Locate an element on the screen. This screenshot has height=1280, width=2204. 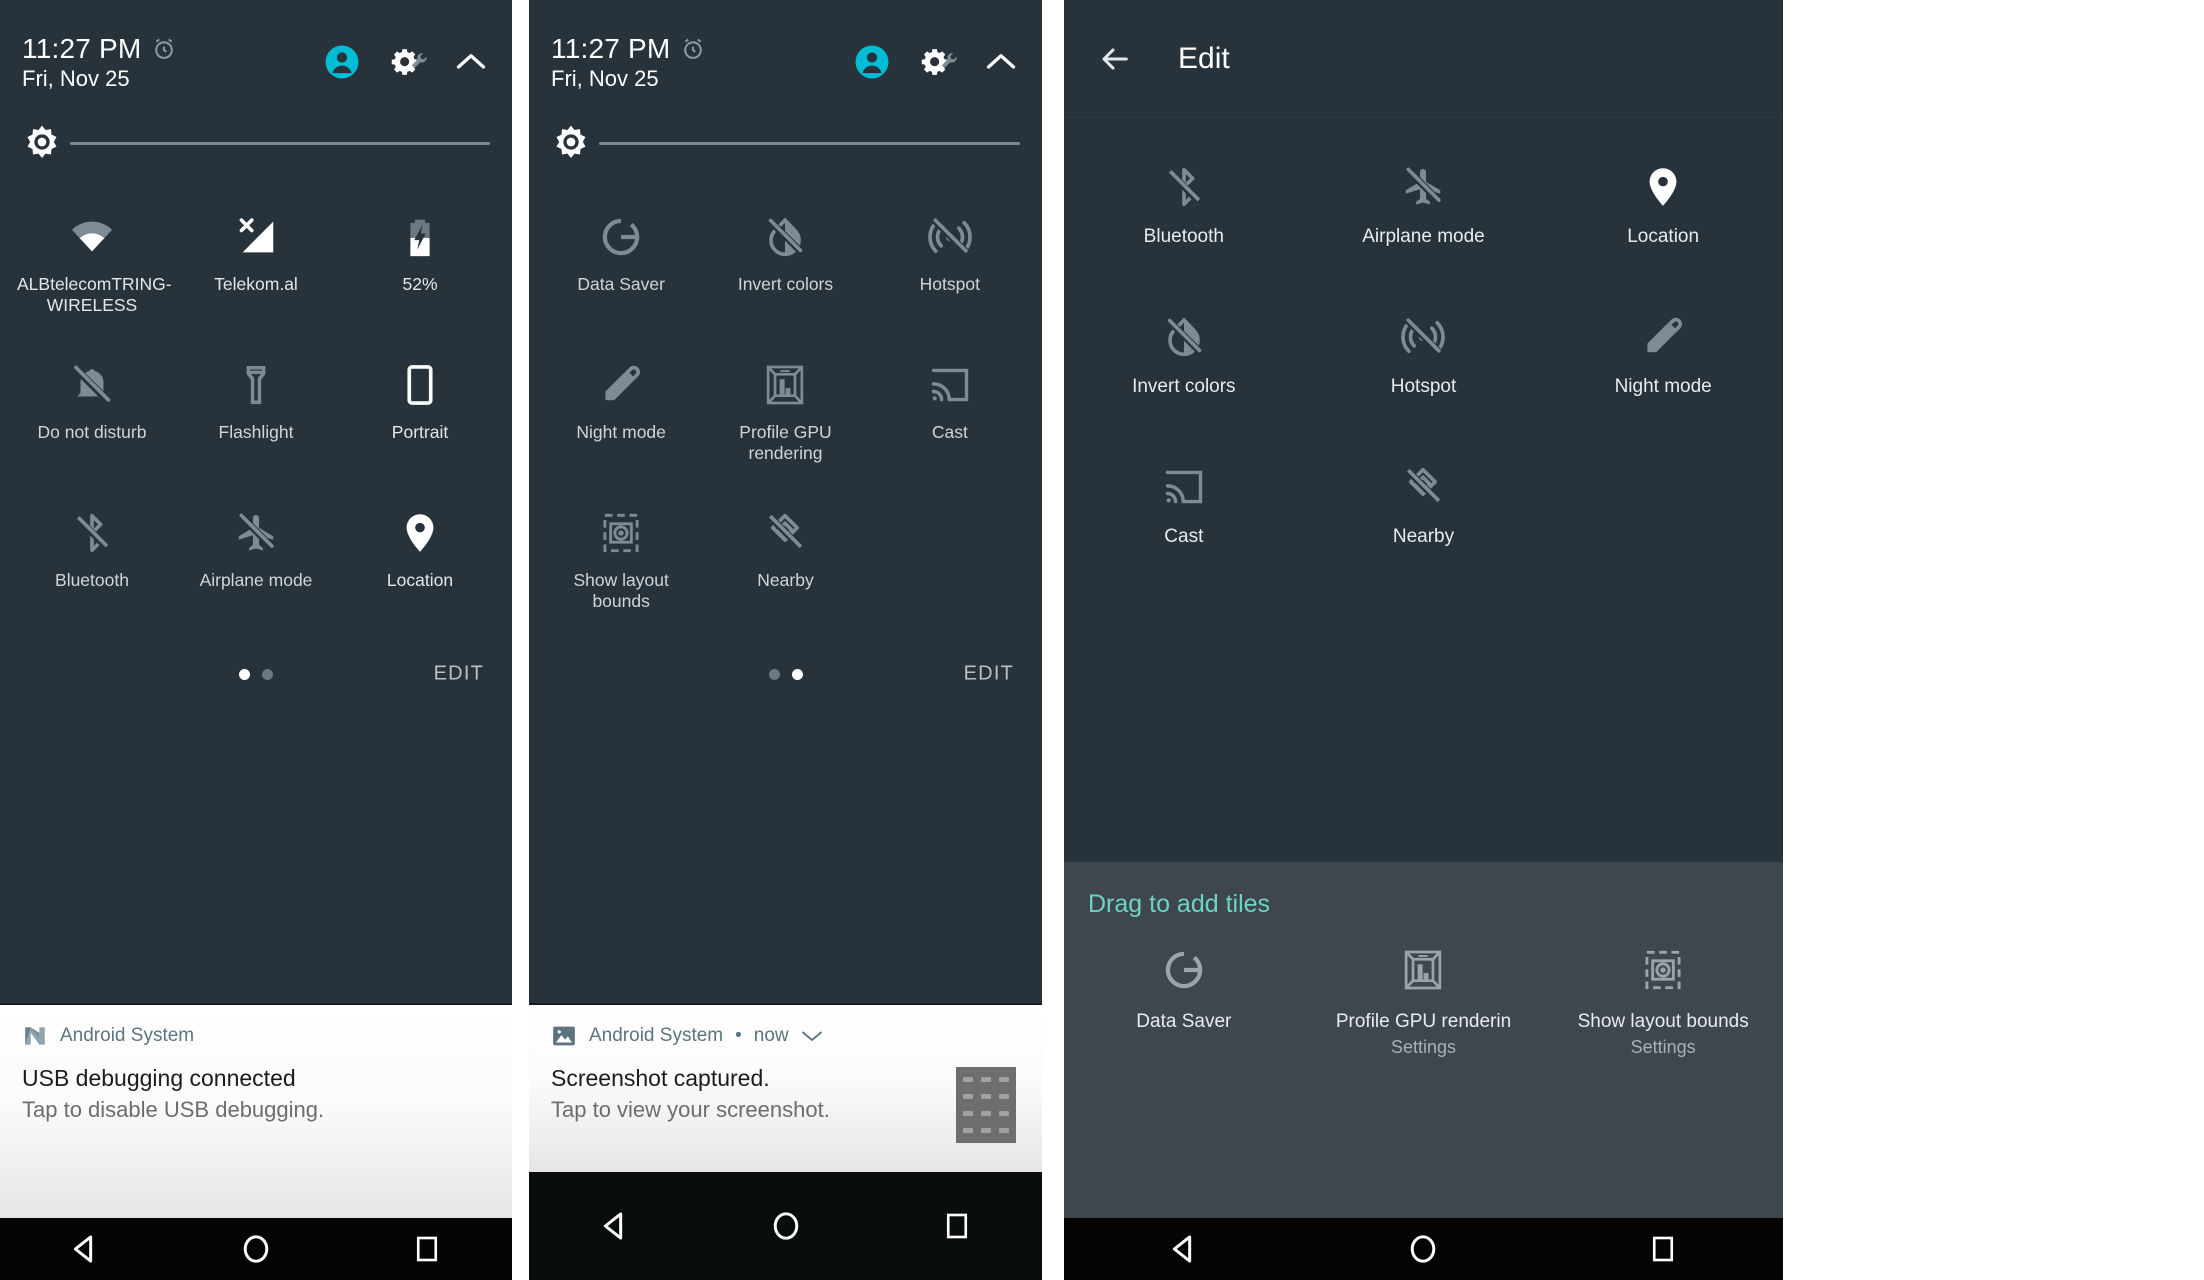
tile-hotspot: Hotspot is located at coordinates (950, 268).